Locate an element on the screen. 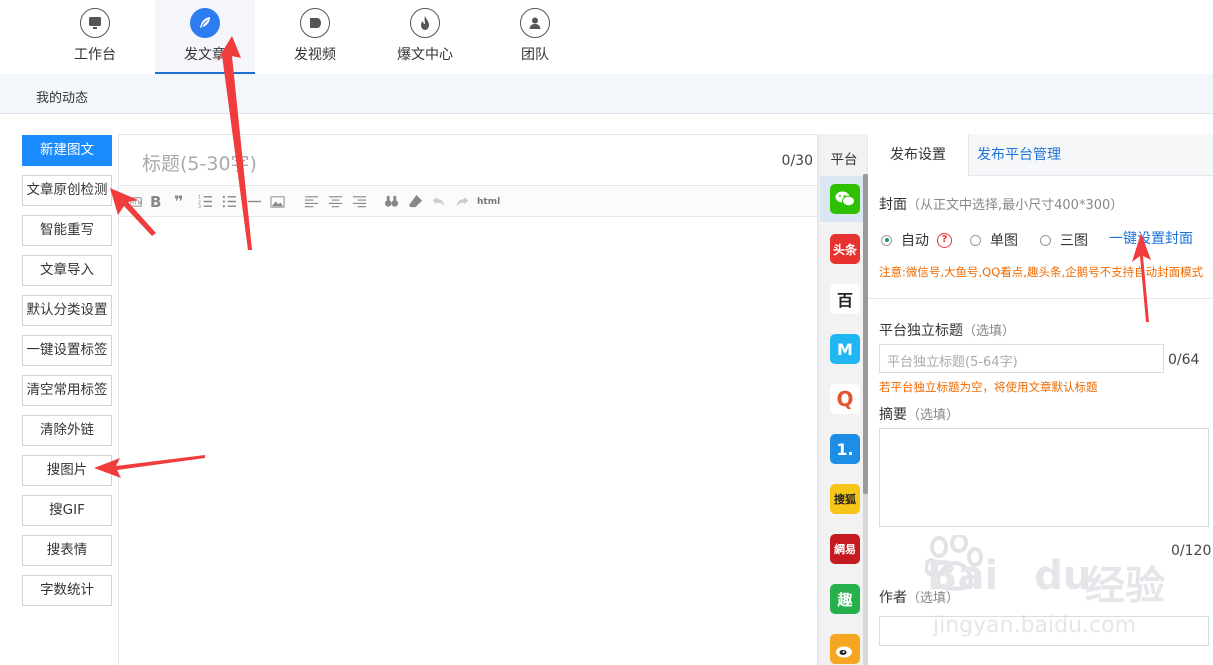 This screenshot has width=1213, height=665. monitor-icon is located at coordinates (95, 23).